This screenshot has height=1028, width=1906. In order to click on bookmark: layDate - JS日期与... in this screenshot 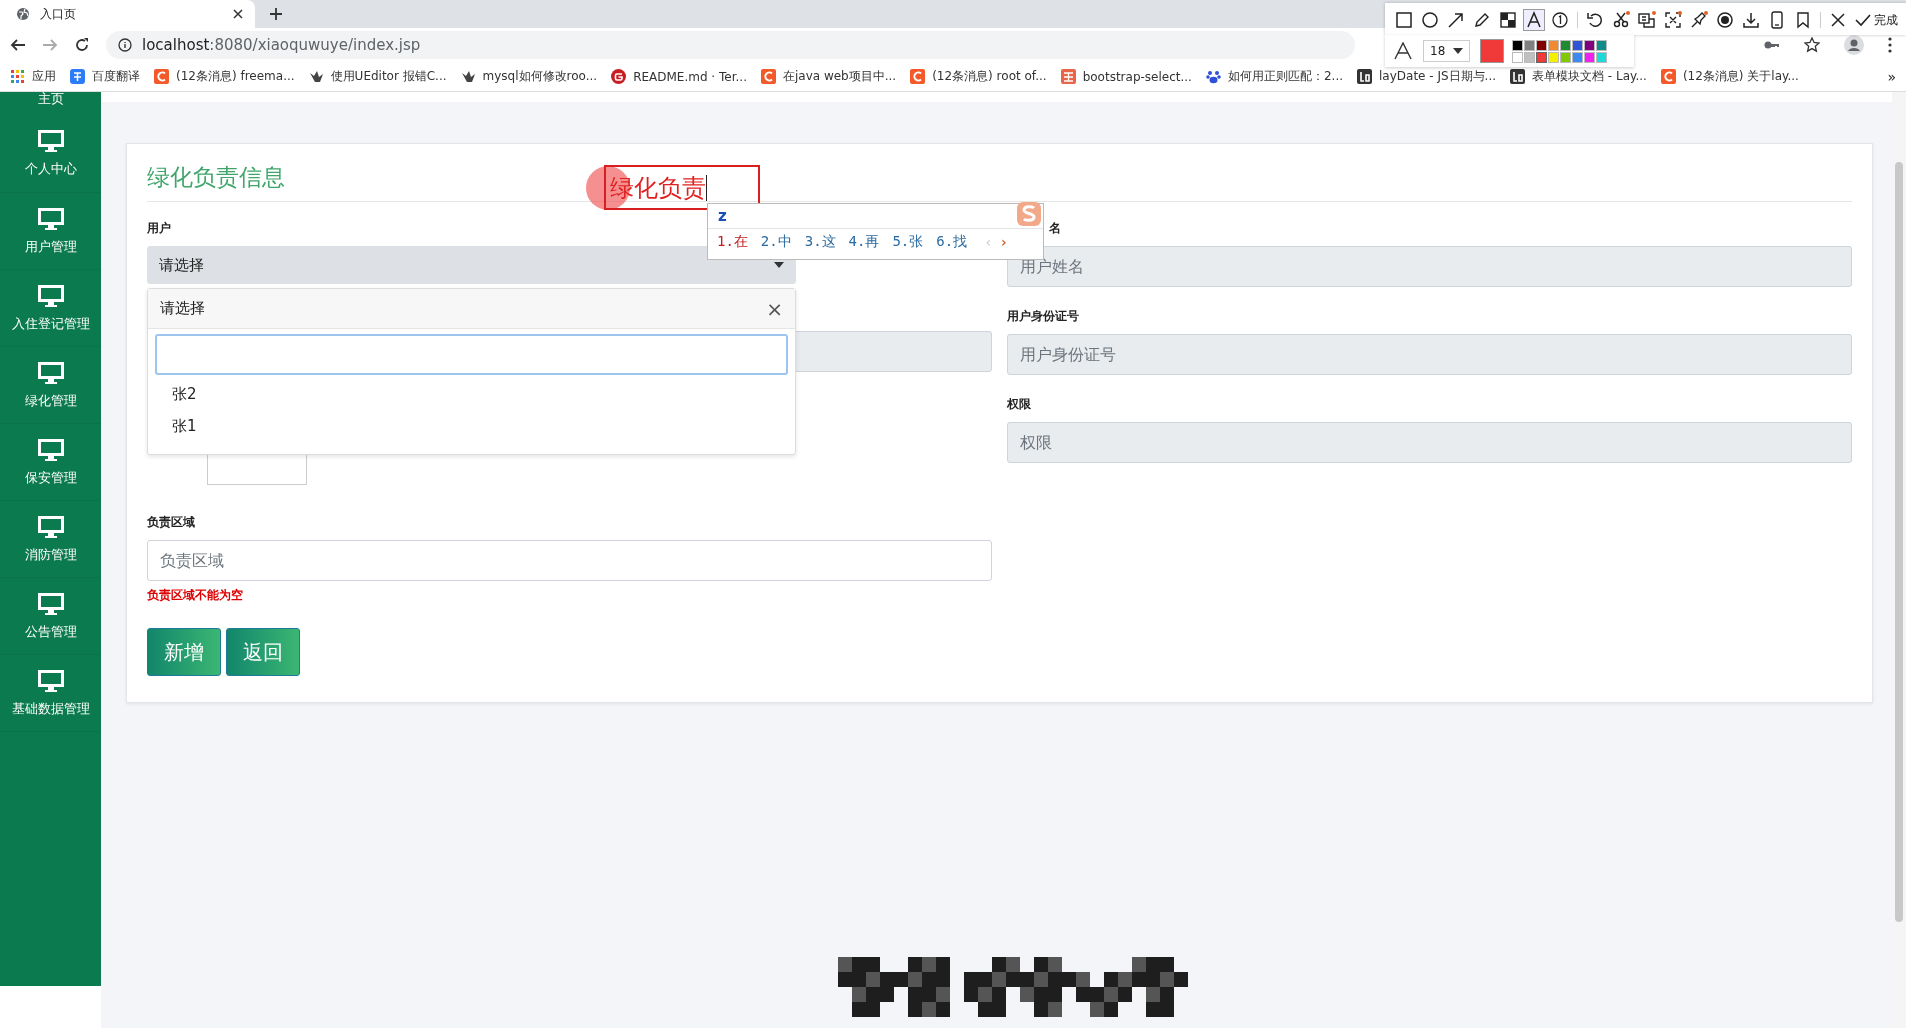, I will do `click(1427, 76)`.